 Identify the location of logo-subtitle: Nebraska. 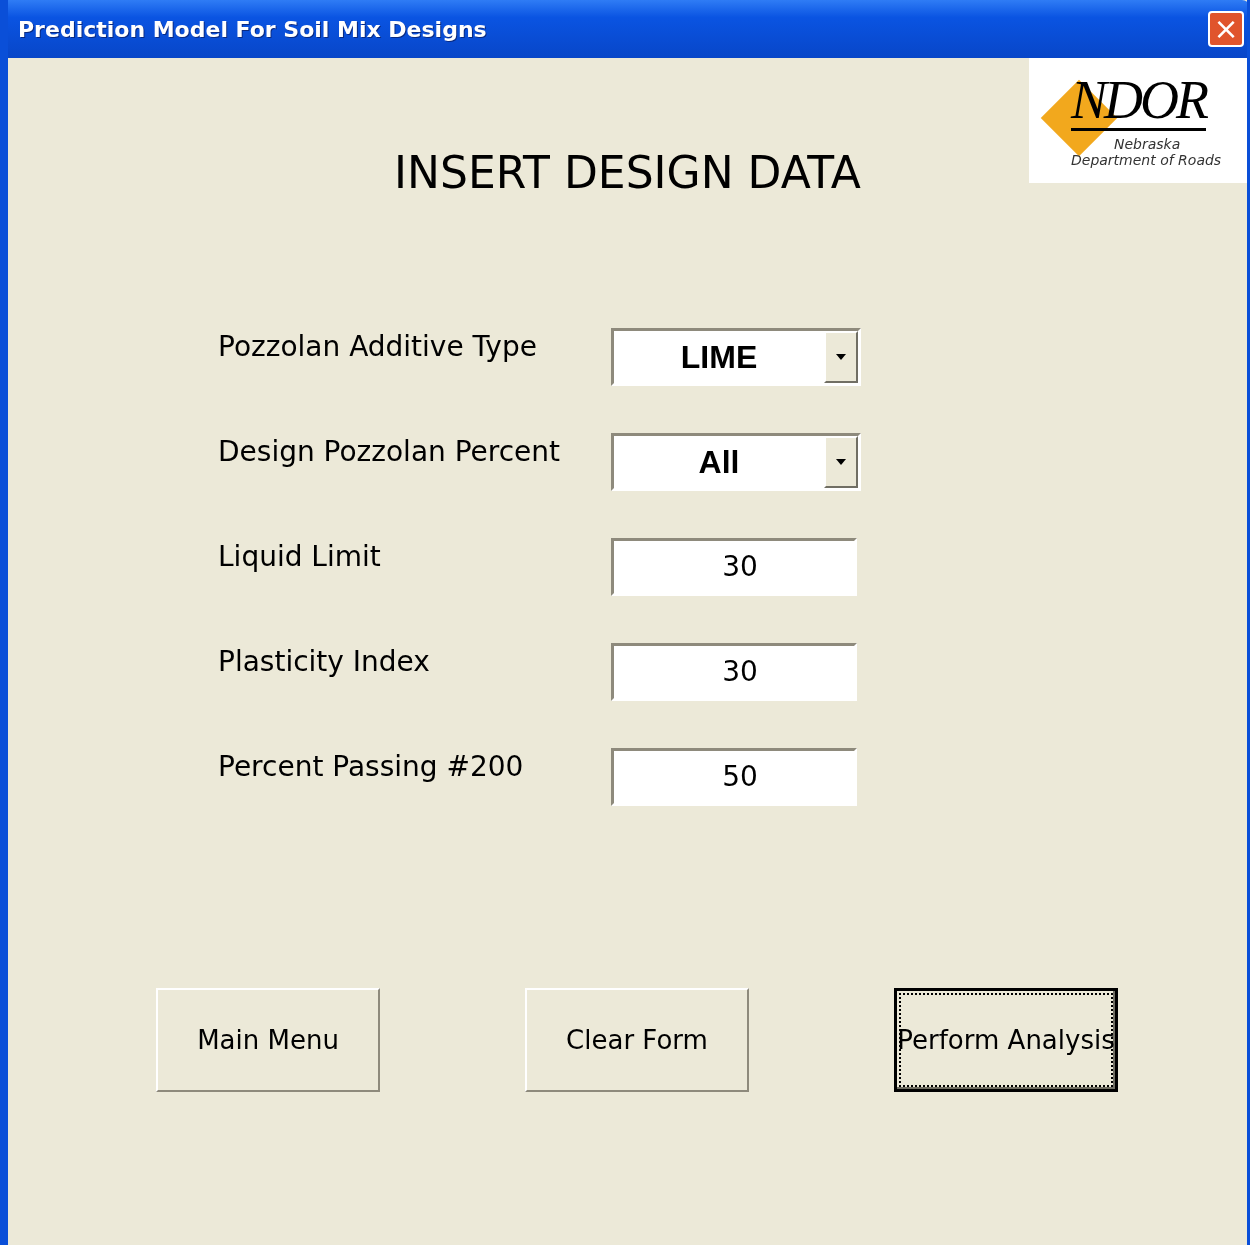
(1147, 144).